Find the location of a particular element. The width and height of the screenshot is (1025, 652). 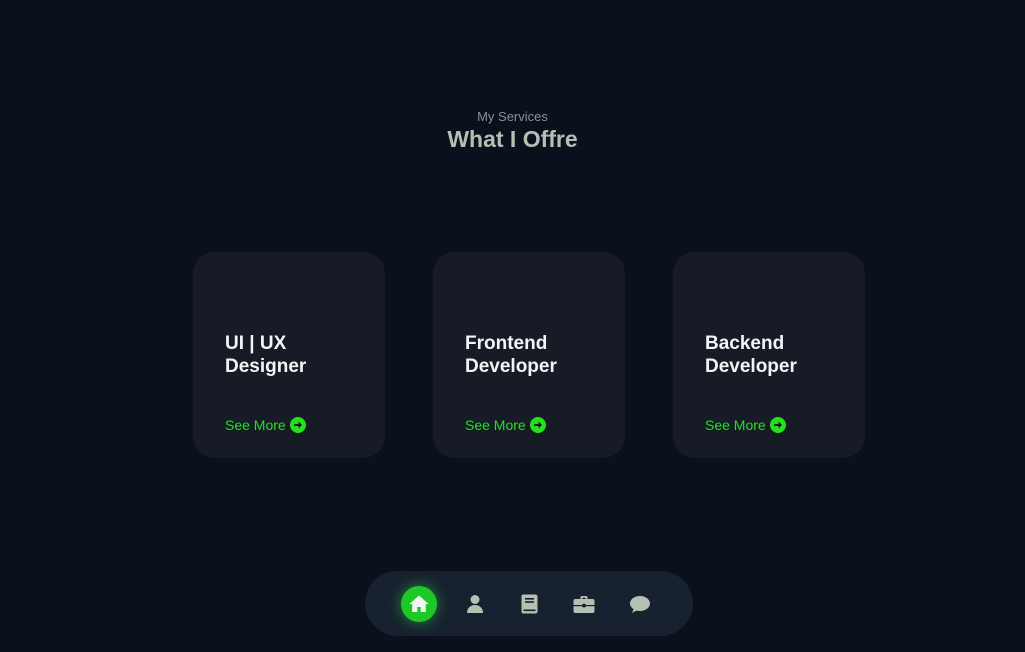

nav-resume-button is located at coordinates (529, 604).